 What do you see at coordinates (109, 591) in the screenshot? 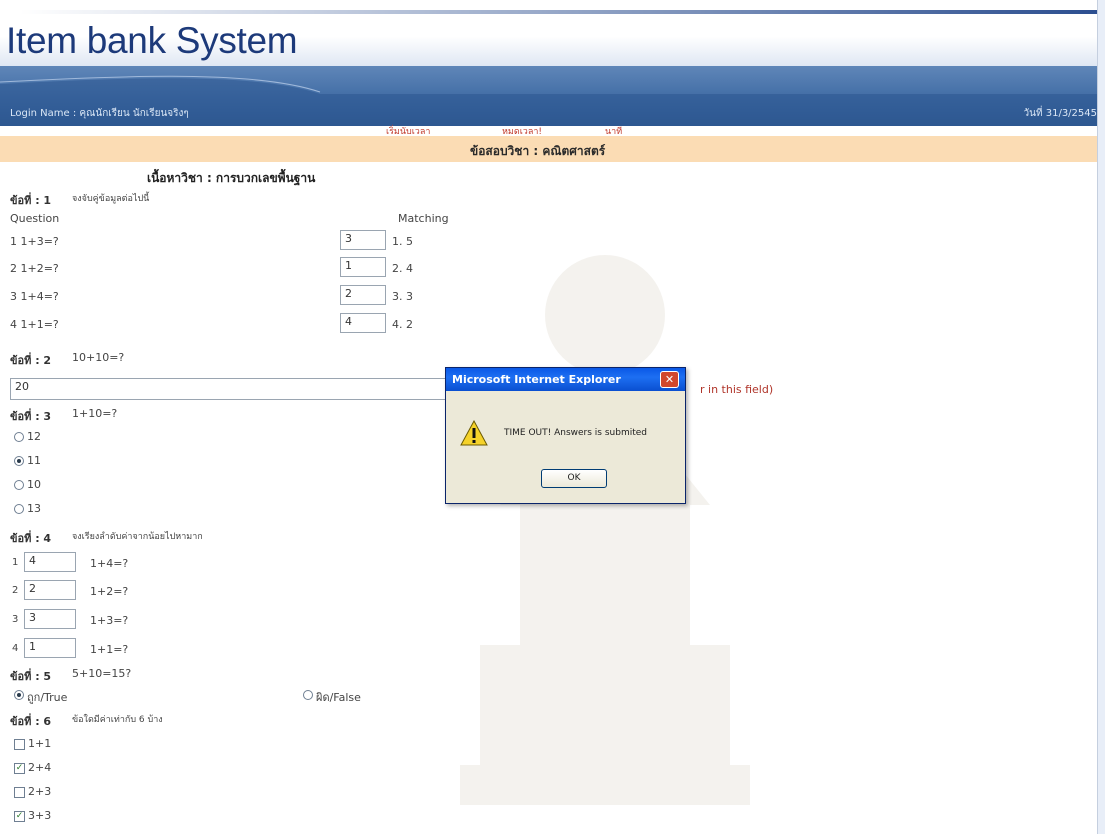
I see `q4-row-text: 1+2=?` at bounding box center [109, 591].